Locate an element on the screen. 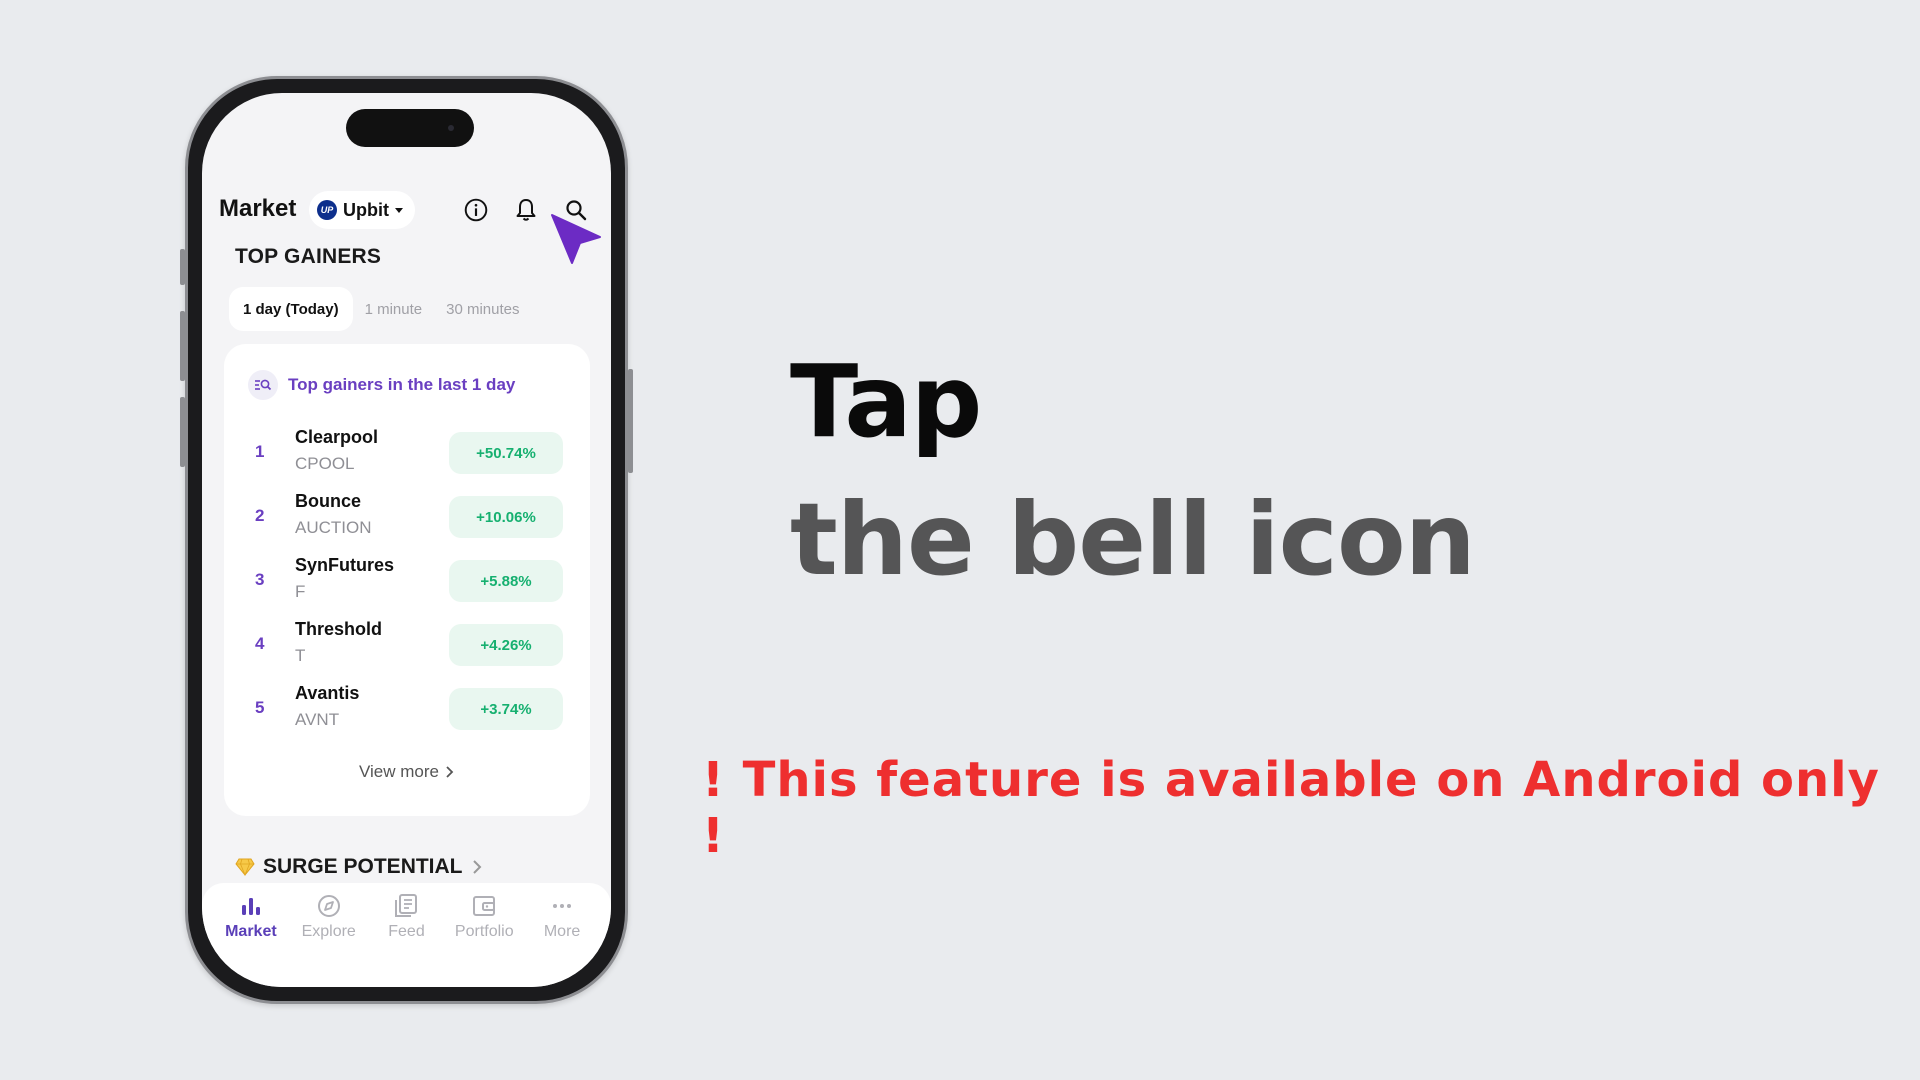 The width and height of the screenshot is (1920, 1080). nav-item-more: More is located at coordinates (562, 940).